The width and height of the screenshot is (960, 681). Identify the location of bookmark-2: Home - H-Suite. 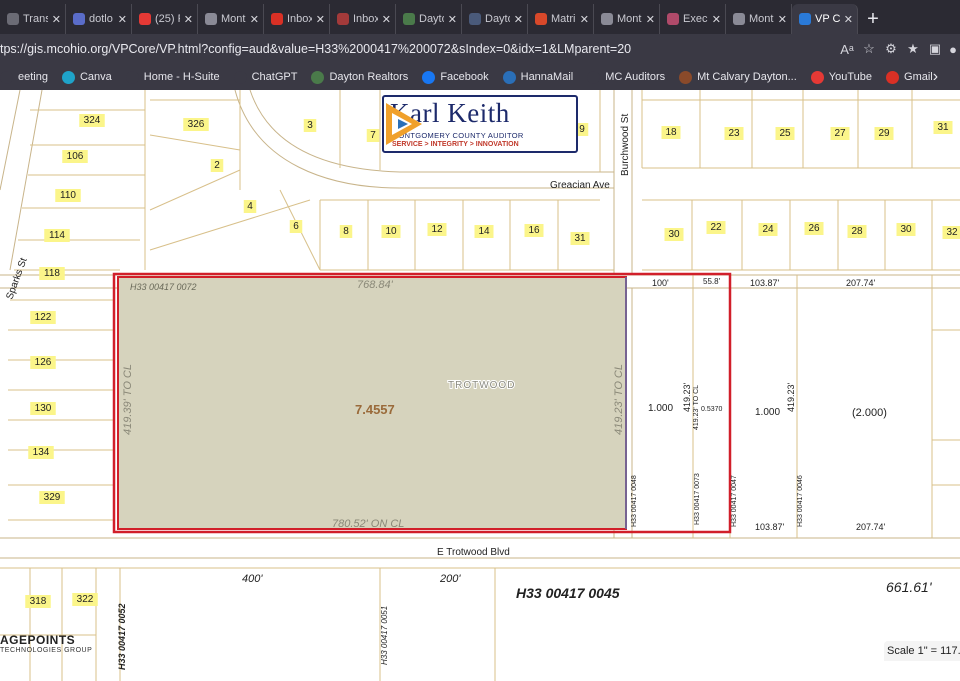
(172, 77).